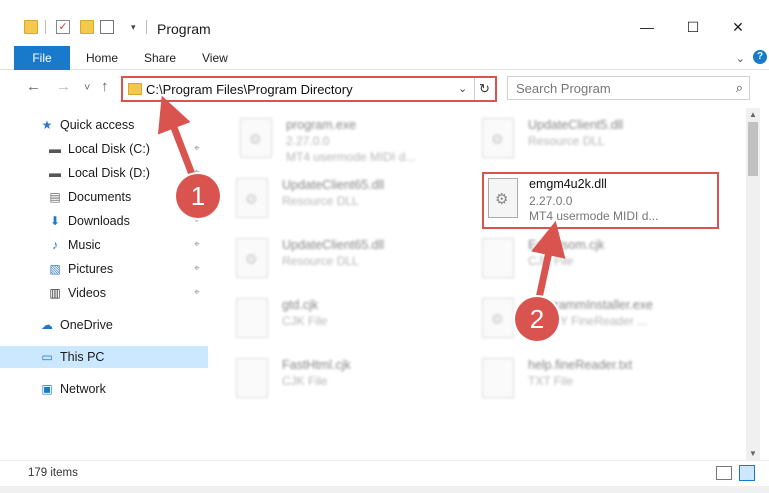 This screenshot has height=493, width=769. I want to click on large-icons-view-icon, so click(747, 473).